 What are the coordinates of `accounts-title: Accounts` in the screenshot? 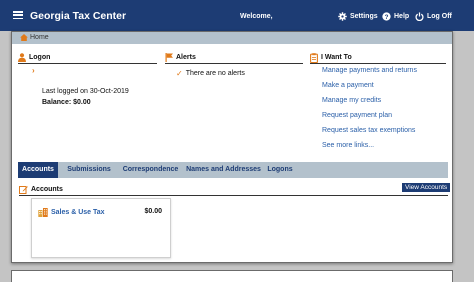 It's located at (47, 189).